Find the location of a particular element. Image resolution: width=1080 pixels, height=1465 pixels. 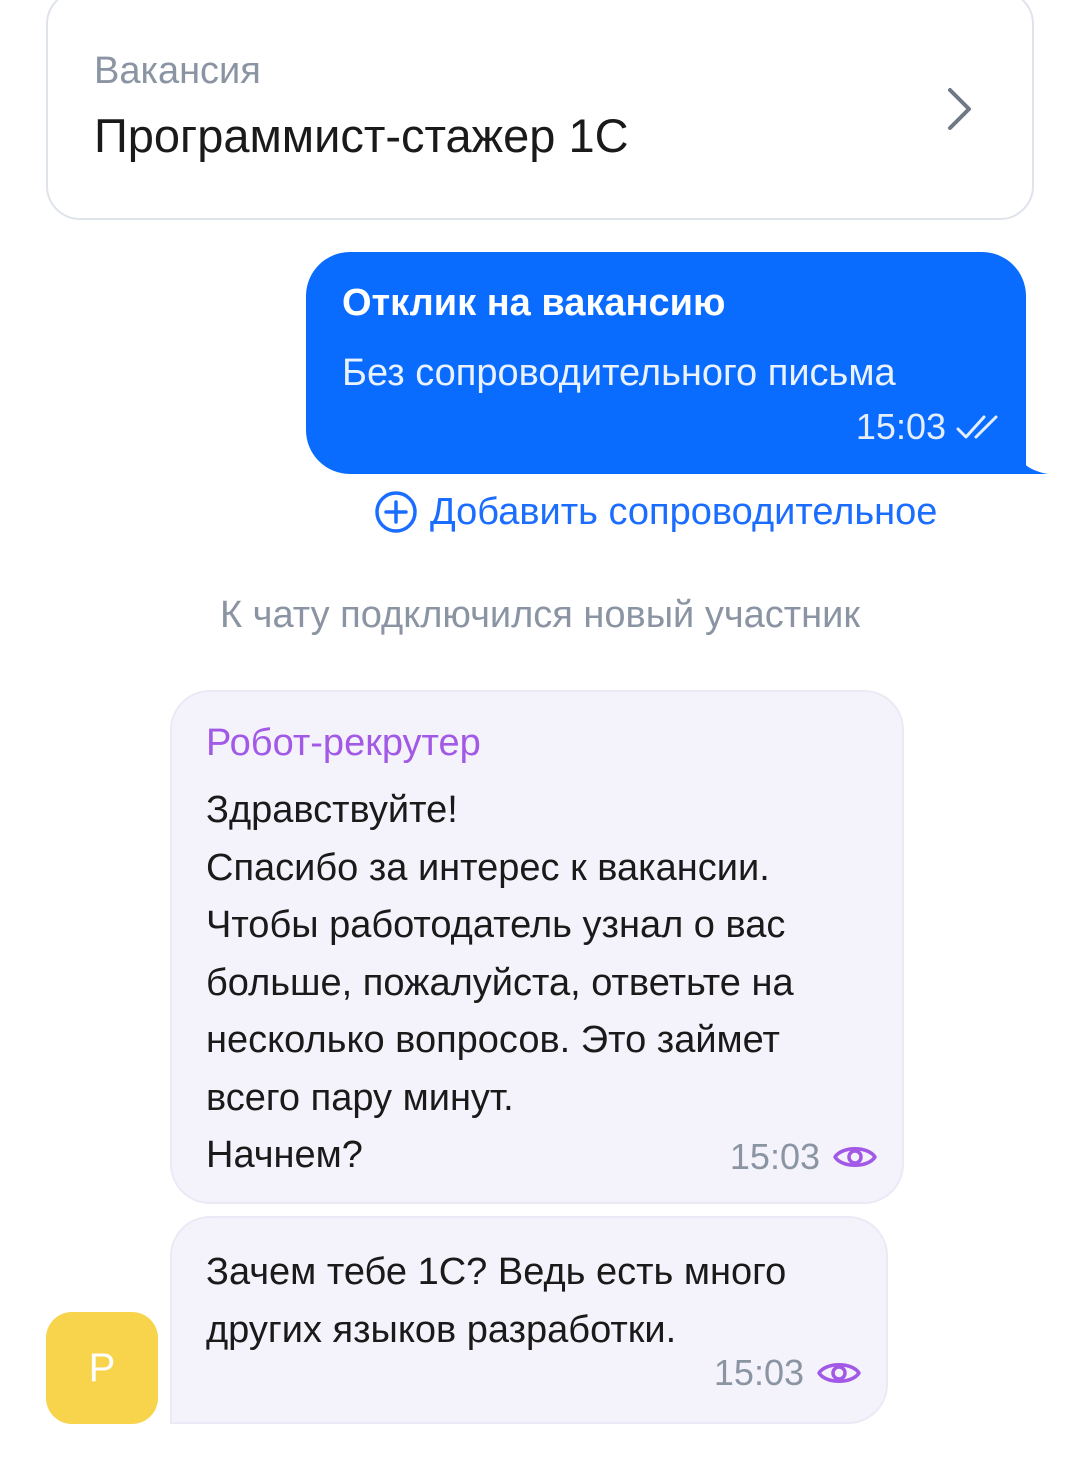

message-line: Зачем тебе 1С? Ведь есть много is located at coordinates (496, 1272).